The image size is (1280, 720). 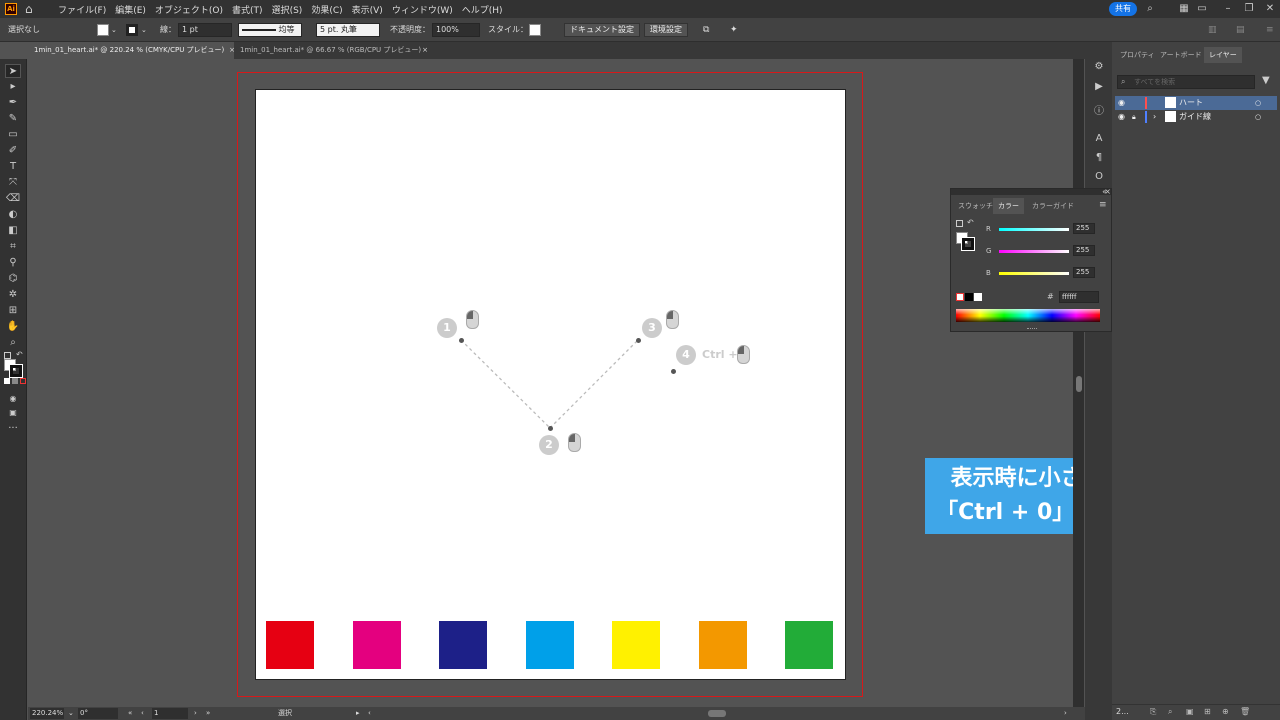 What do you see at coordinates (170, 713) in the screenshot?
I see `artboard-number-input: 1` at bounding box center [170, 713].